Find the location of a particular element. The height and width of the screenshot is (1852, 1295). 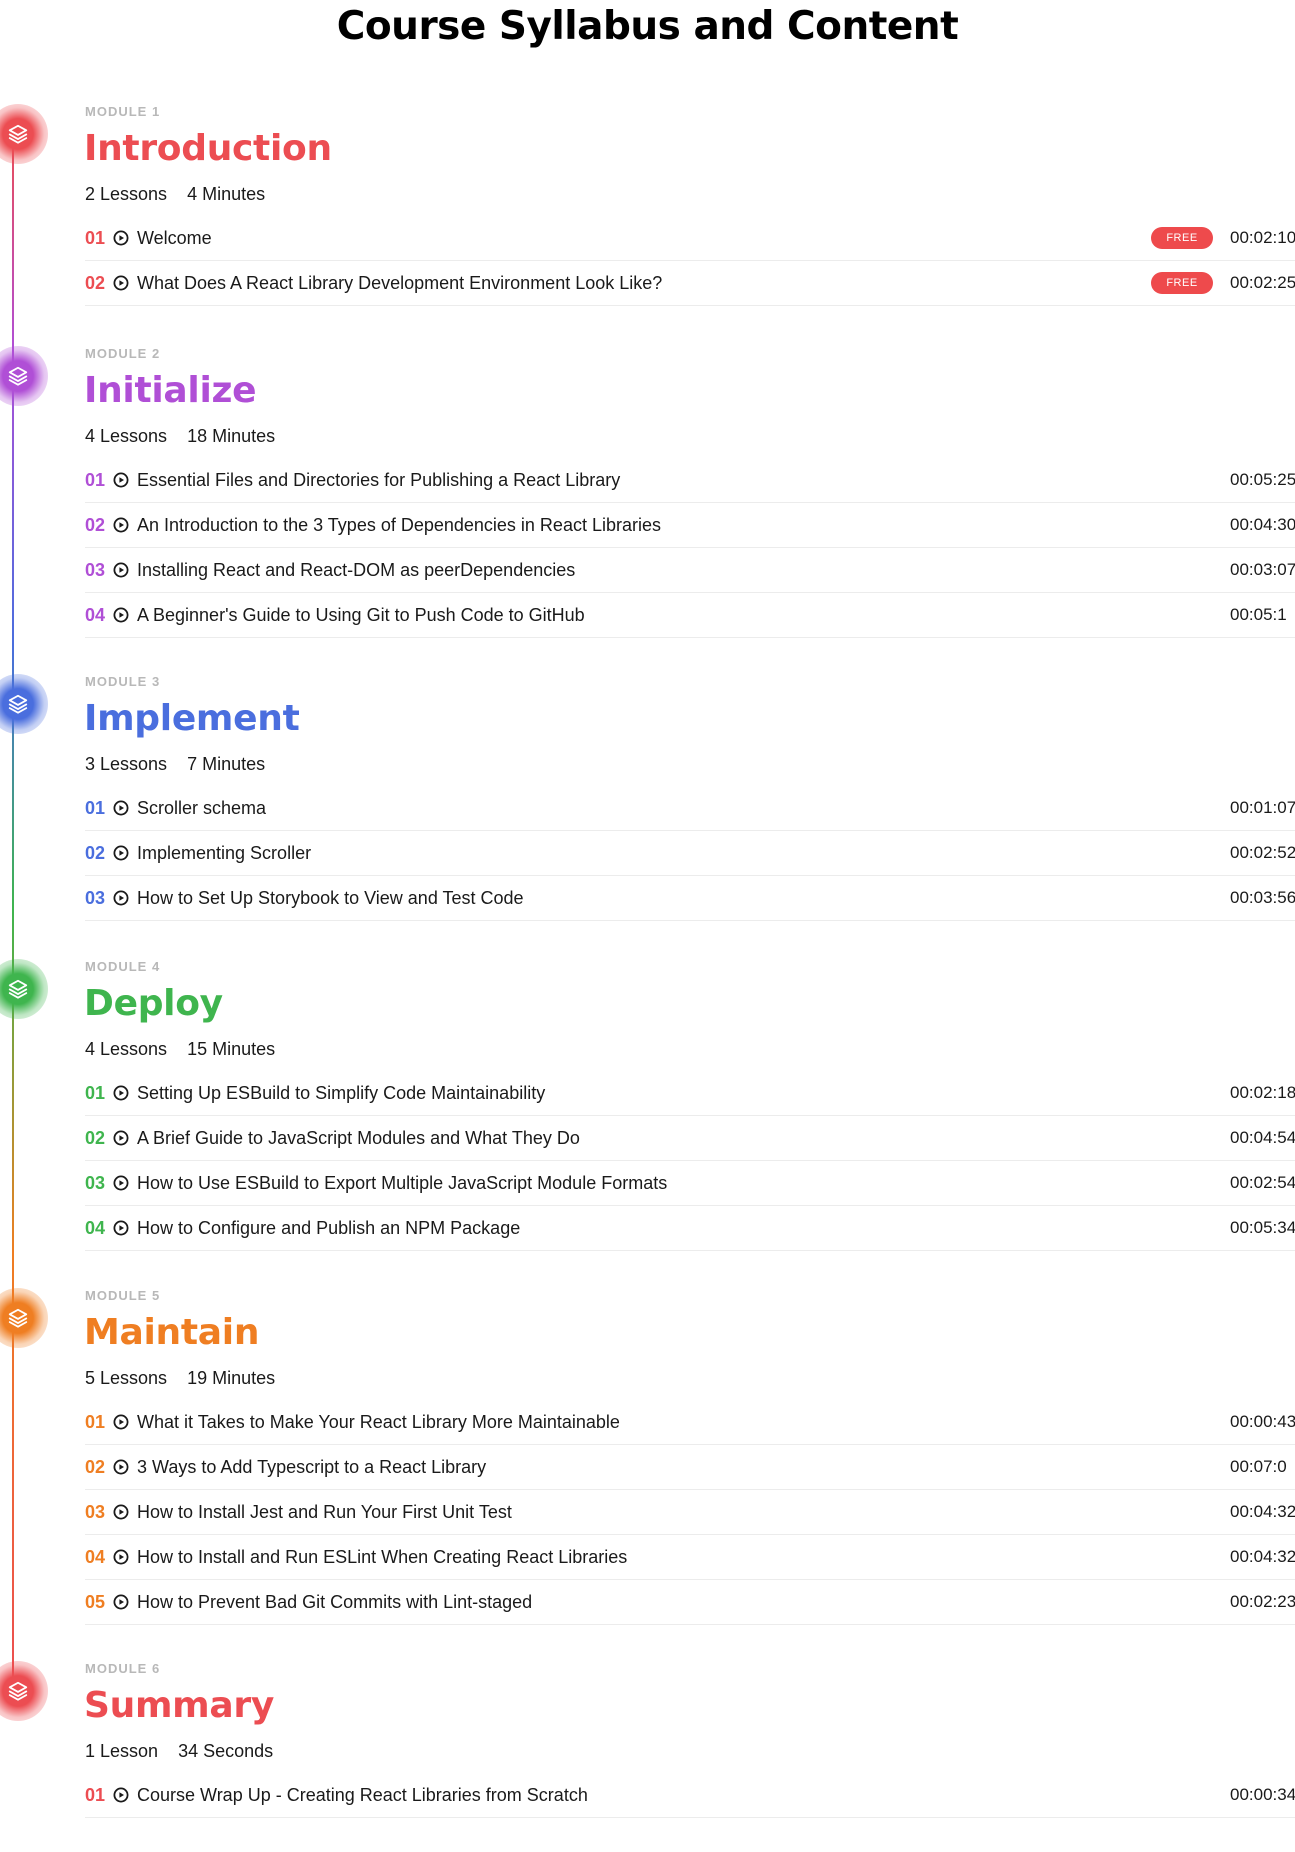

module-lesson-count: 4 Lessons is located at coordinates (126, 436).